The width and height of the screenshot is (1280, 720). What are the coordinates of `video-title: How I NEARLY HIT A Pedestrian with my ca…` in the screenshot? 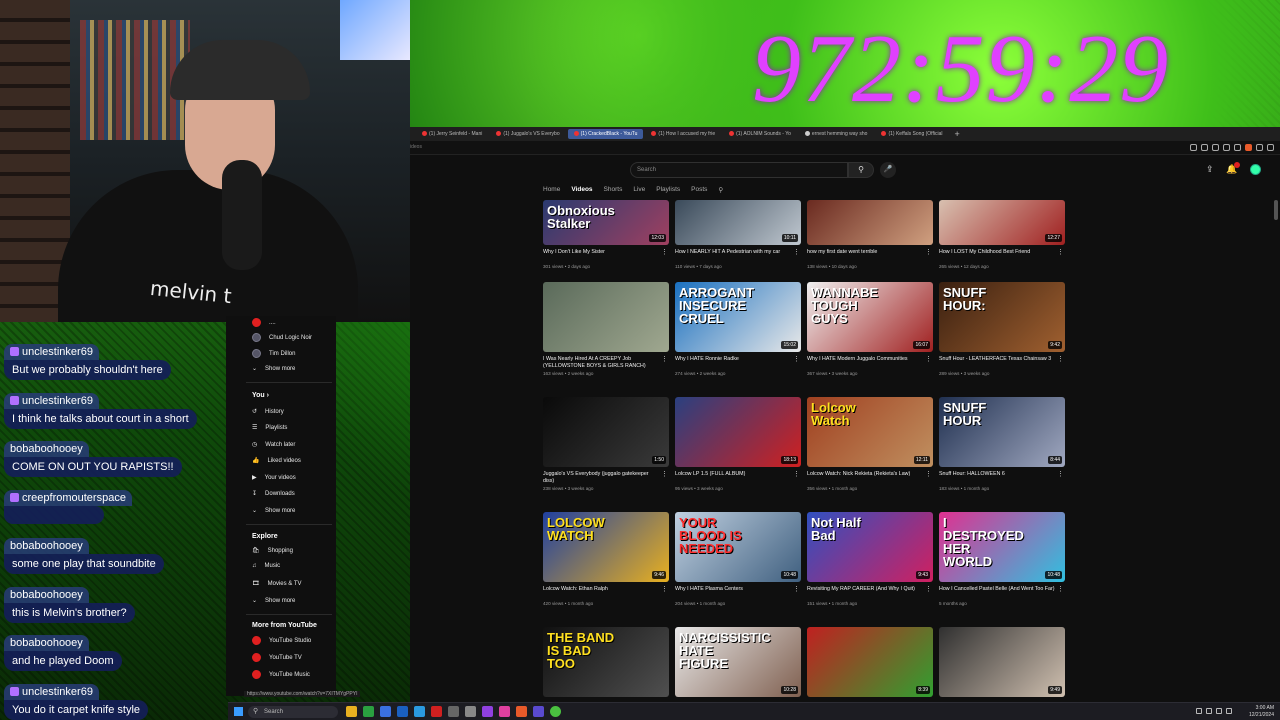 It's located at (738, 256).